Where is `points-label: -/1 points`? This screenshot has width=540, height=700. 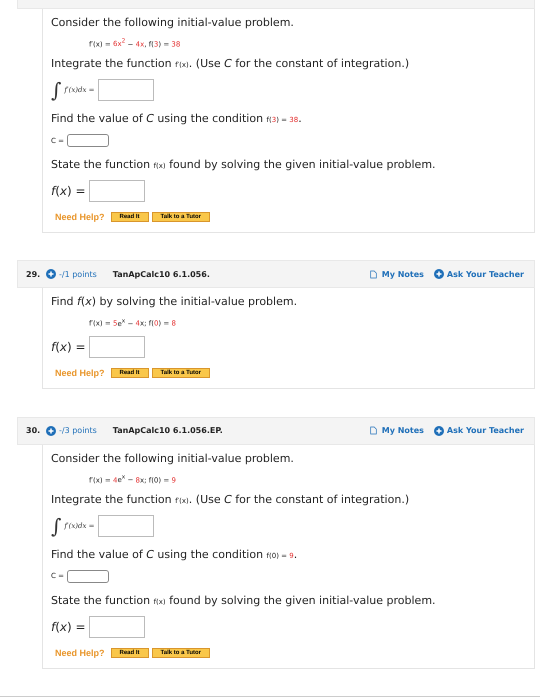 points-label: -/1 points is located at coordinates (78, 274).